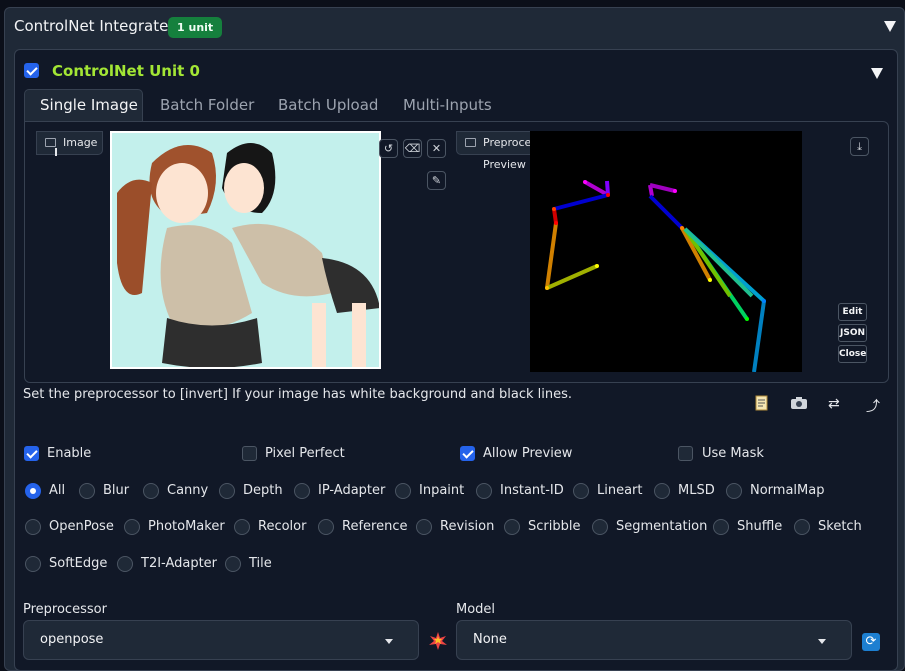 This screenshot has width=905, height=671. Describe the element at coordinates (65, 609) in the screenshot. I see `preprocessor-label: Preprocessor` at that location.